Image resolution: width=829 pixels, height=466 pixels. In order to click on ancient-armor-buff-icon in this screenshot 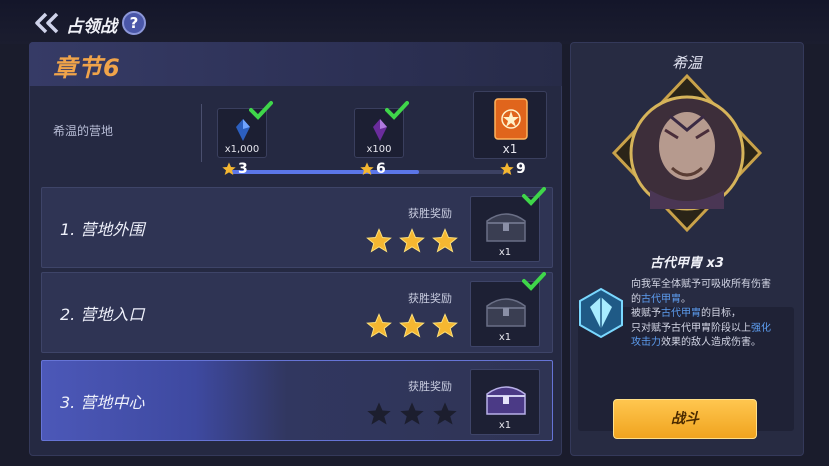, I will do `click(601, 313)`.